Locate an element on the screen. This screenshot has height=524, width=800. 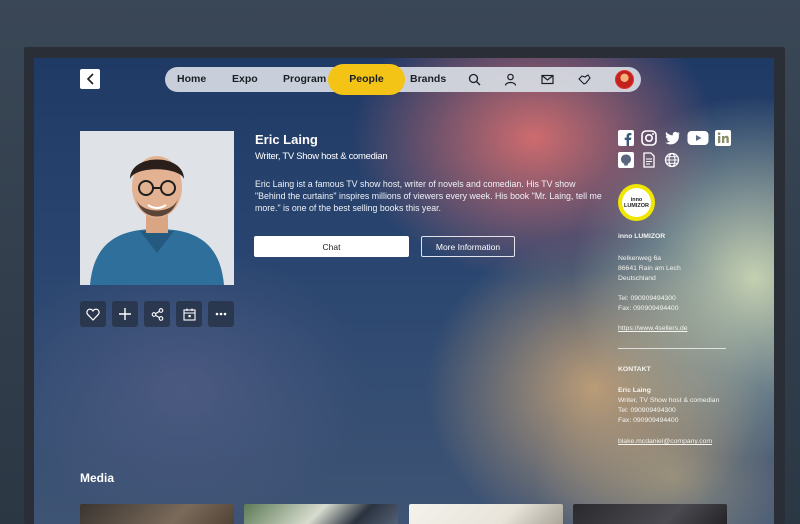
share-button is located at coordinates (157, 314).